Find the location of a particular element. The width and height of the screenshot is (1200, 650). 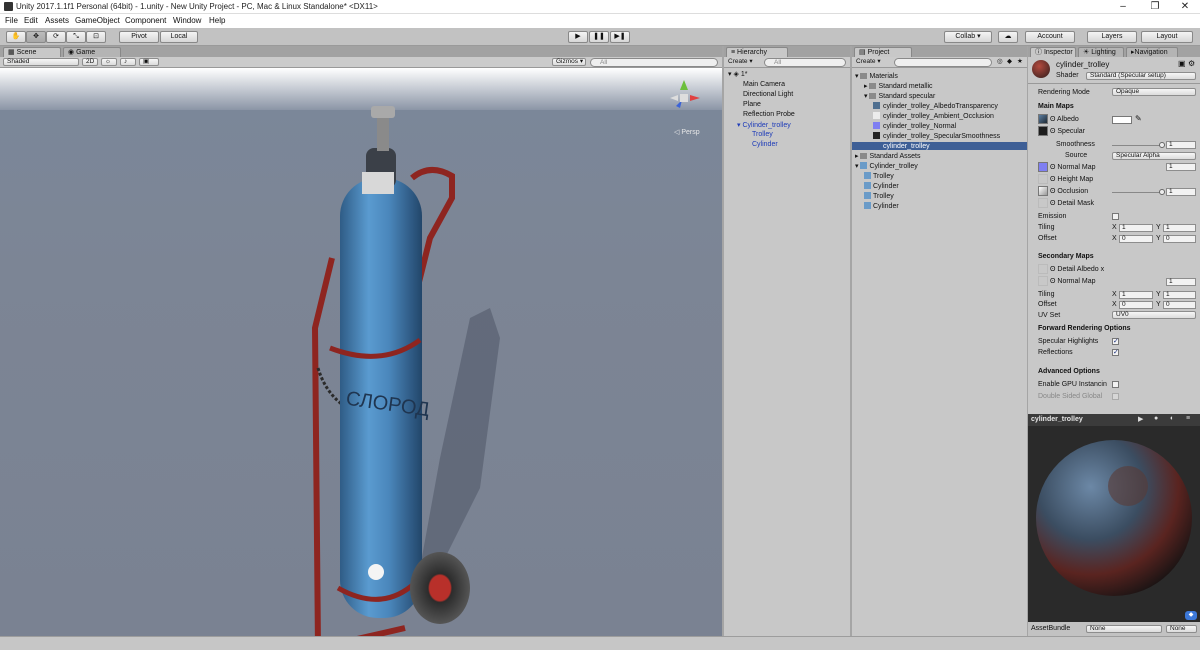

account-dropdown: Account is located at coordinates (1050, 37).